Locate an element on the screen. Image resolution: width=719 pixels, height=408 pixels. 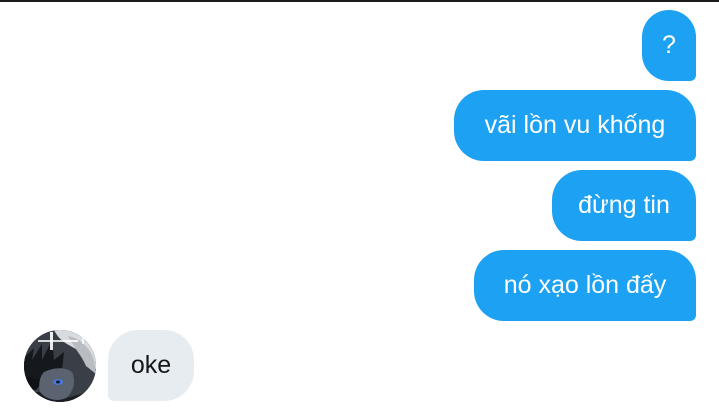
received-message-bubble: oke is located at coordinates (151, 365).